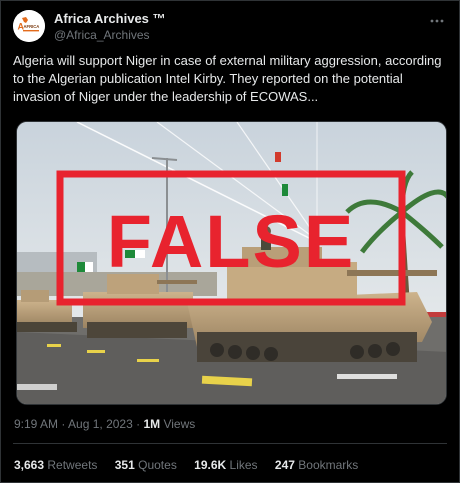  Describe the element at coordinates (32, 26) in the screenshot. I see `avatar-logo-text: AFRICA` at that location.